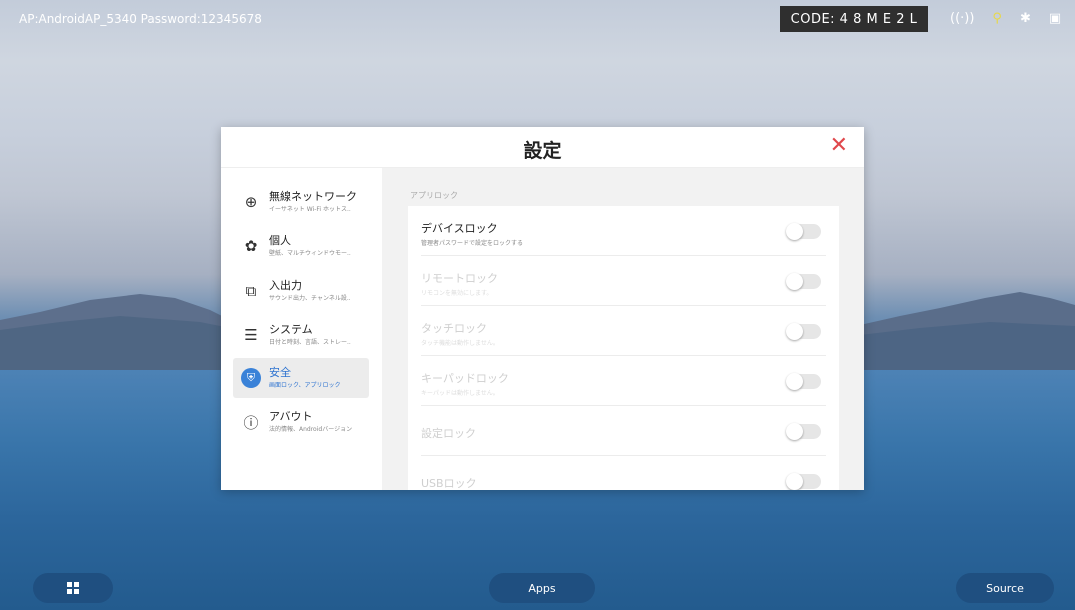  Describe the element at coordinates (623, 473) in the screenshot. I see `setting-row-usb-lock: USBロック` at that location.